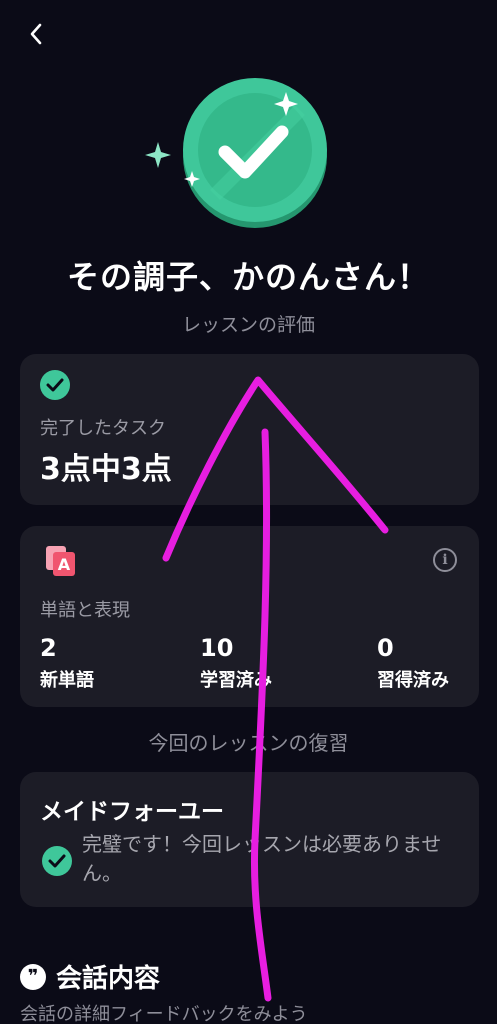  What do you see at coordinates (236, 663) in the screenshot?
I see `stat-studied: 10 学習済み` at bounding box center [236, 663].